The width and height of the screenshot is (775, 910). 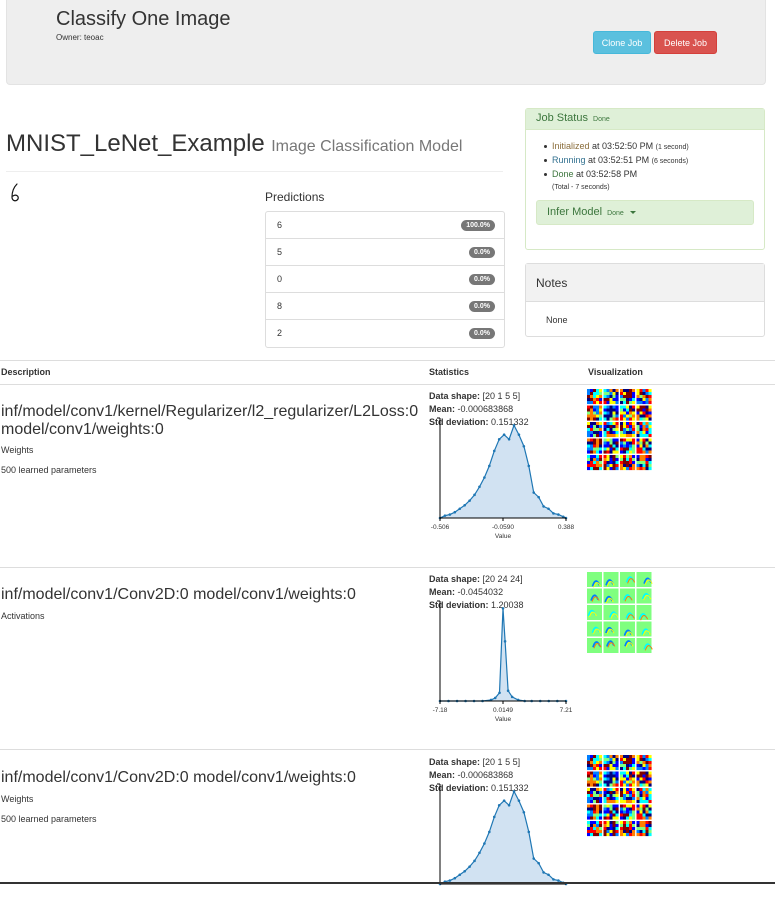 What do you see at coordinates (135, 143) in the screenshot?
I see `model-name: MNIST_LeNet_Example` at bounding box center [135, 143].